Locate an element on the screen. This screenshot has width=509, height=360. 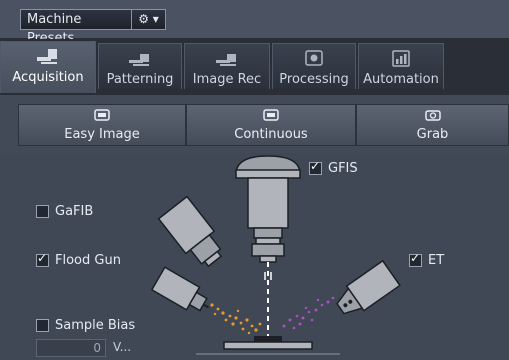
sample-stage-icon is located at coordinates (268, 345).